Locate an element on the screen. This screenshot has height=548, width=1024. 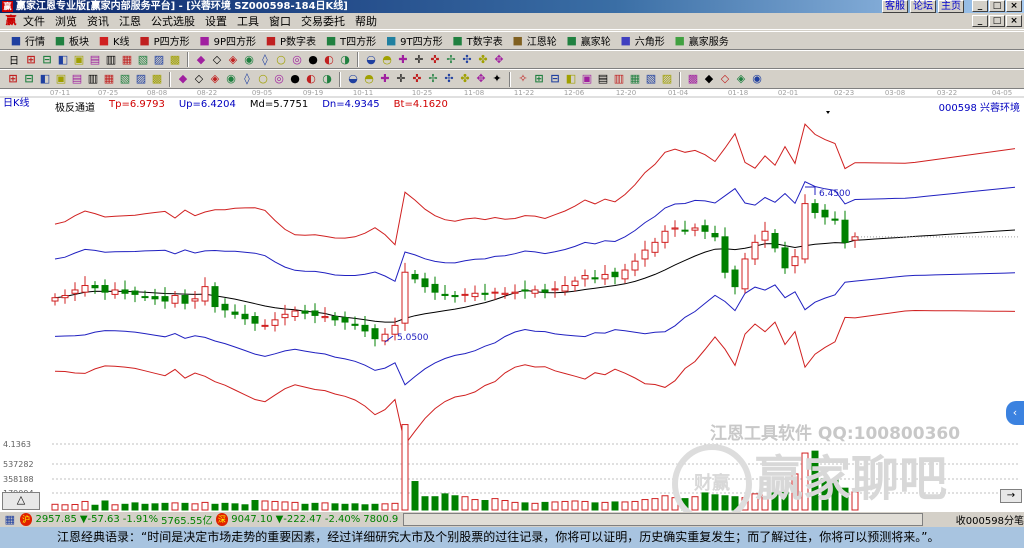
menu-settings: 设置 is located at coordinates (216, 21).